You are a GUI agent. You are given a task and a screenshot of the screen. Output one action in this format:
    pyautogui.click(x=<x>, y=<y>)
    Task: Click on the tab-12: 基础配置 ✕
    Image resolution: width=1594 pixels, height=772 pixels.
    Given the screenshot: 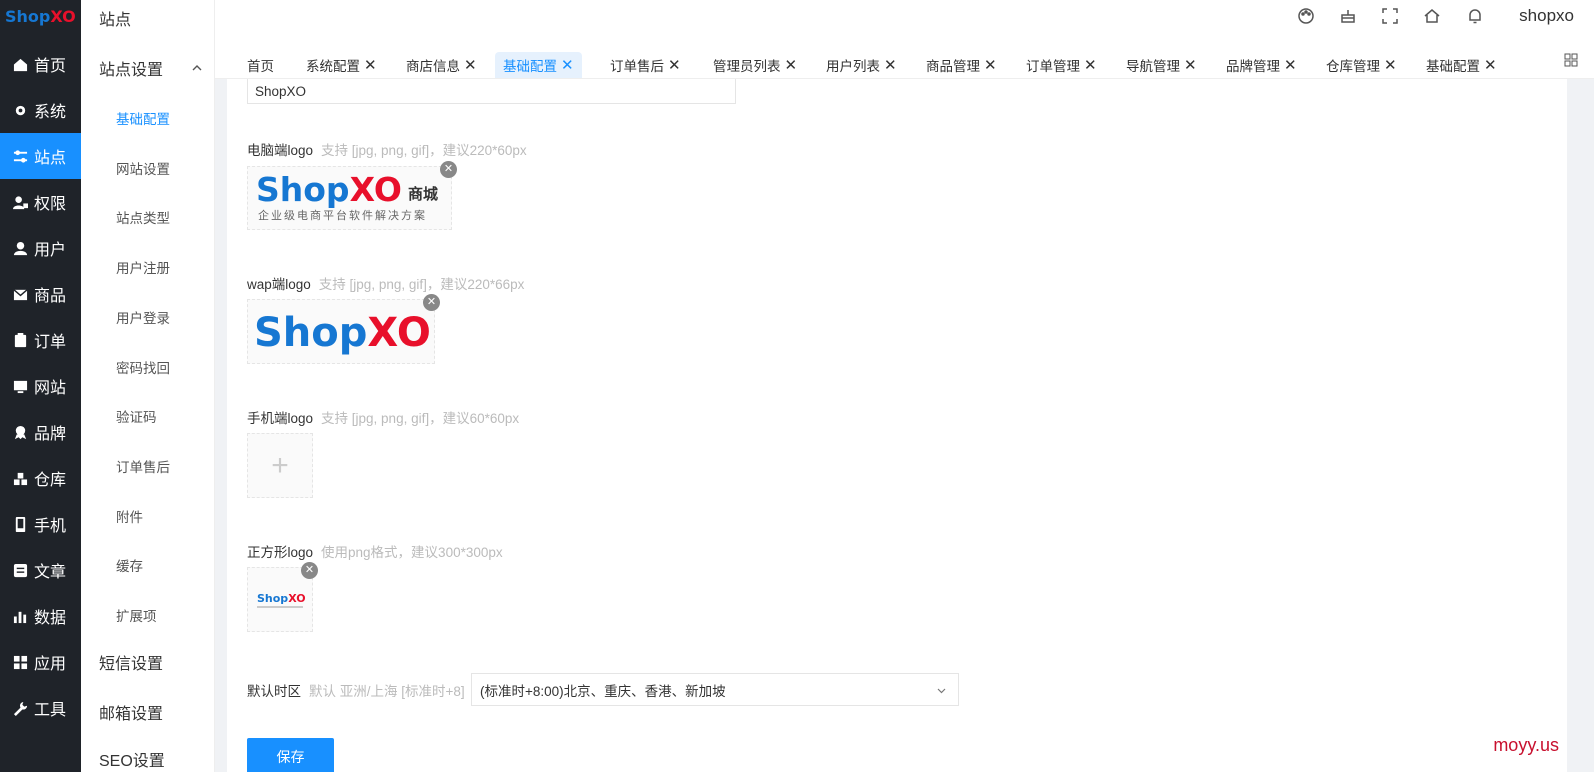 What is the action you would take?
    pyautogui.click(x=1461, y=65)
    